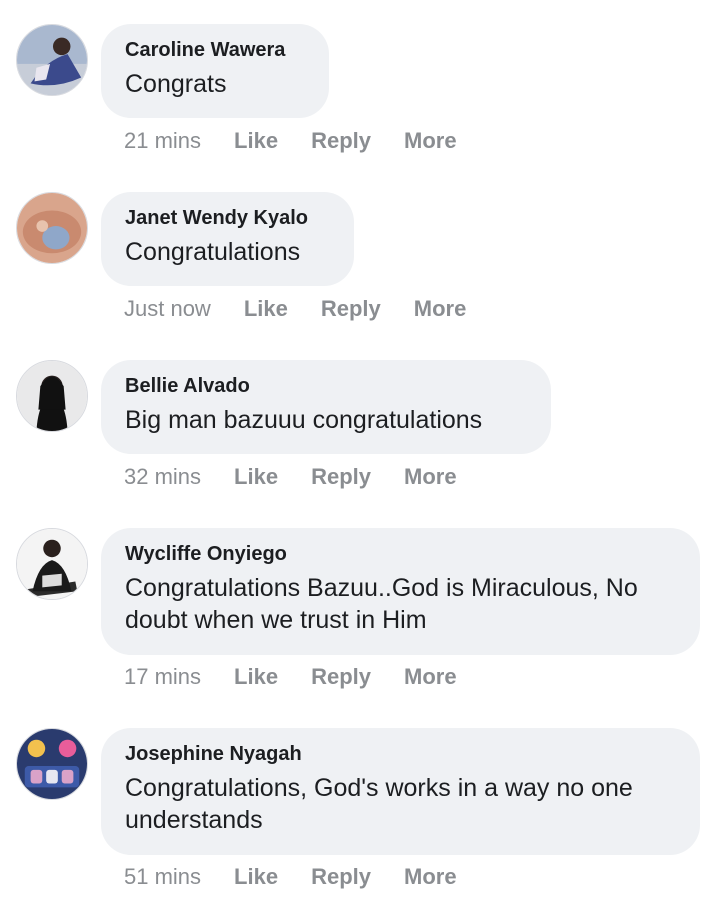  What do you see at coordinates (311, 309) in the screenshot?
I see `comment-actions: Just now Like Reply More` at bounding box center [311, 309].